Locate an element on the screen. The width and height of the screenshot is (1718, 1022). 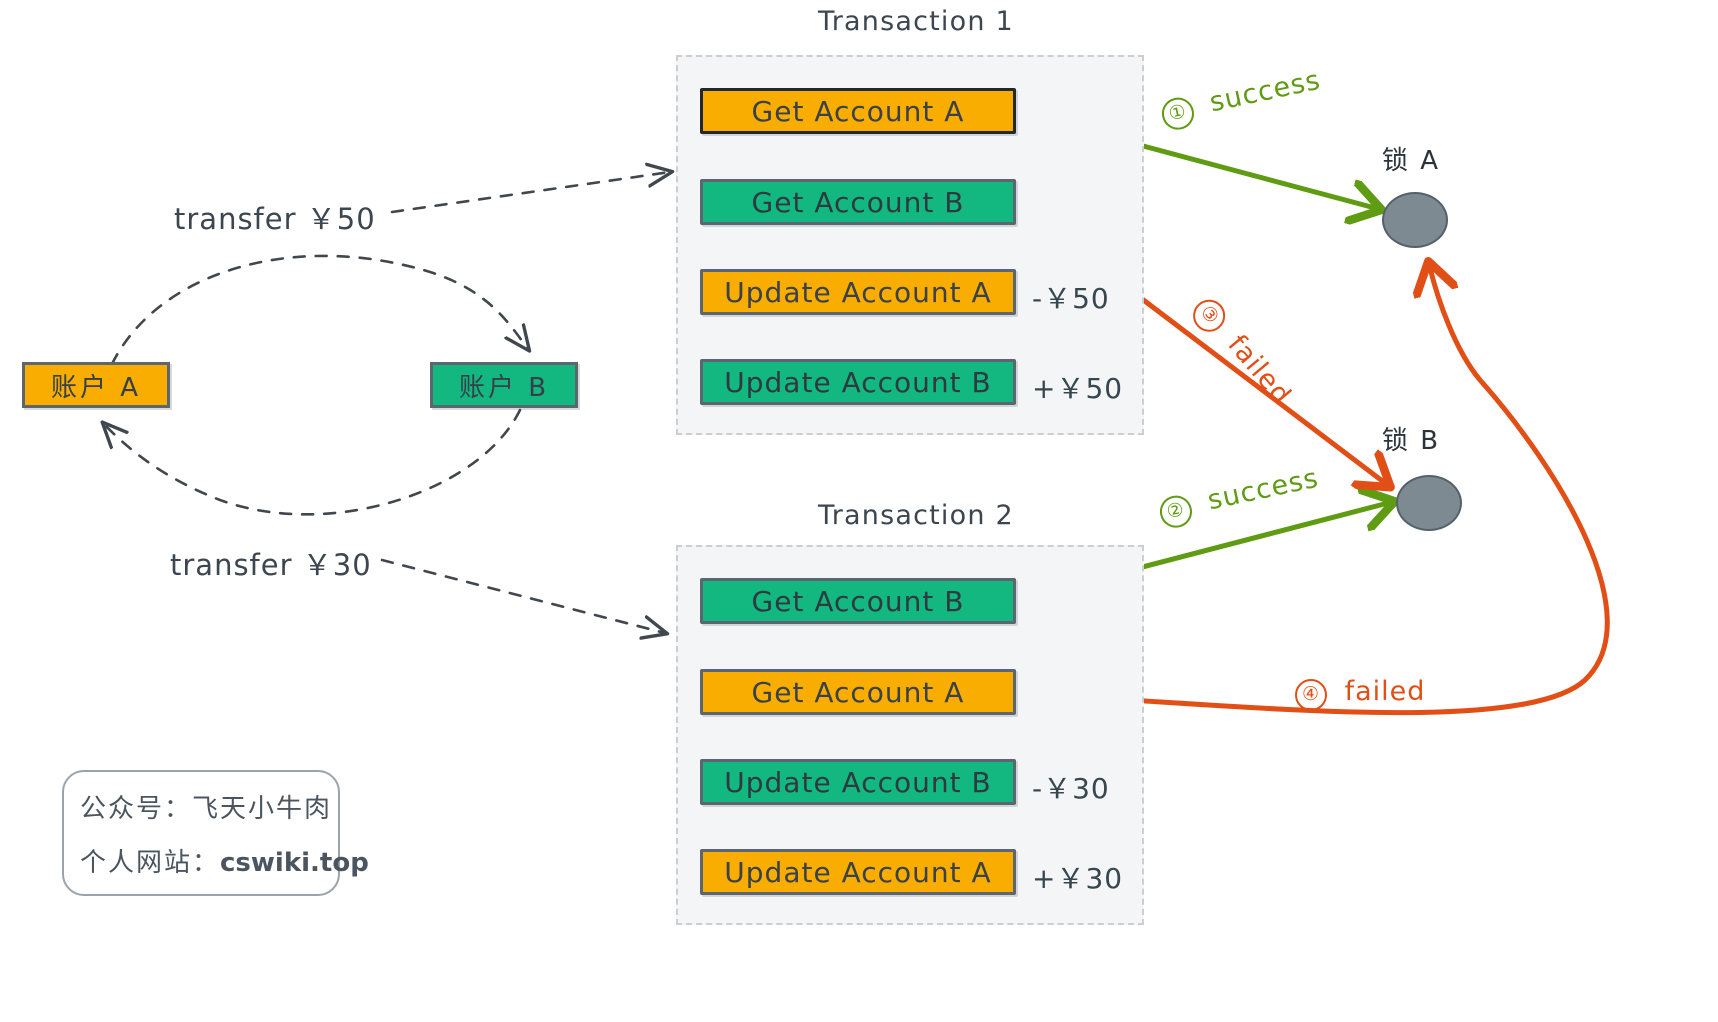
transfer-label-1: transfer ￥50 is located at coordinates (275, 219).